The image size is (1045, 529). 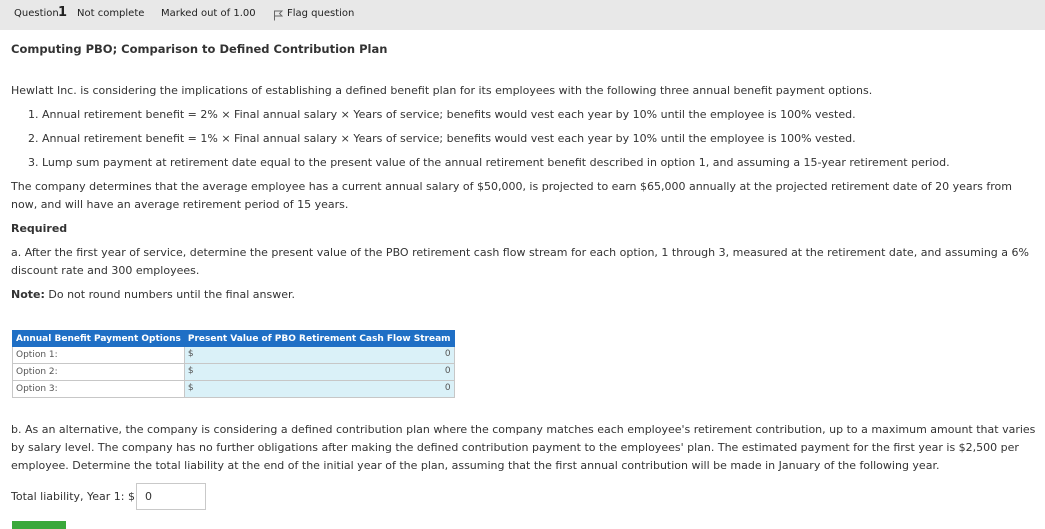 I want to click on option-1-input: $ 0, so click(x=319, y=355).